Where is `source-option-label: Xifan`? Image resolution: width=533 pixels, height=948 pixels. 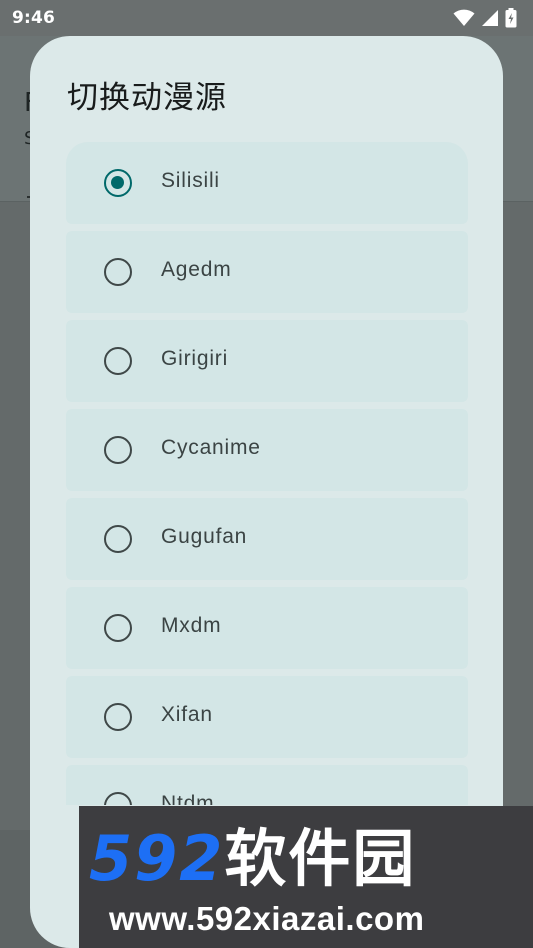
source-option-label: Xifan is located at coordinates (187, 714).